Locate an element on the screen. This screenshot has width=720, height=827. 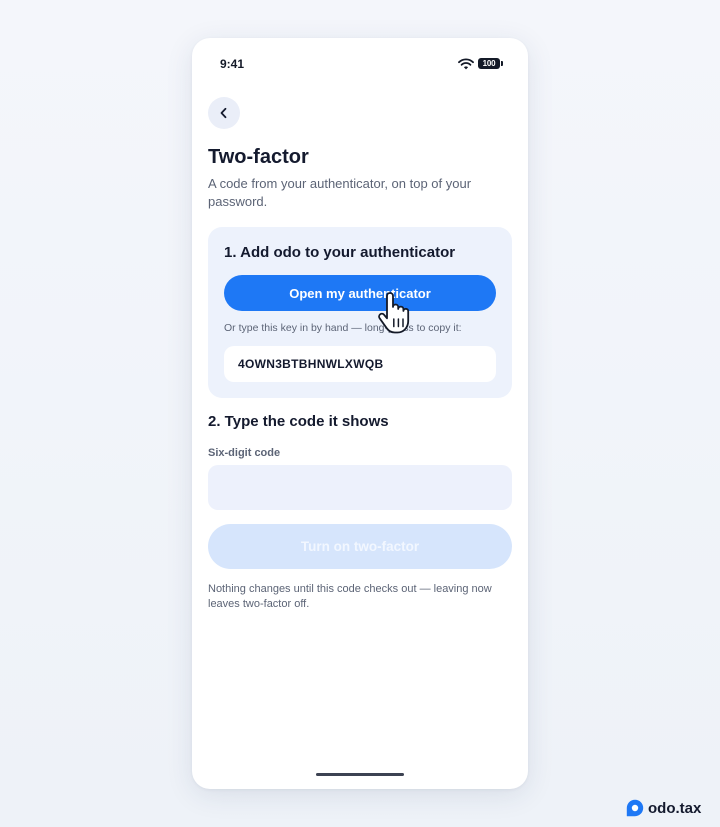
step-2-title: 2. Type the code it shows is located at coordinates (298, 421).